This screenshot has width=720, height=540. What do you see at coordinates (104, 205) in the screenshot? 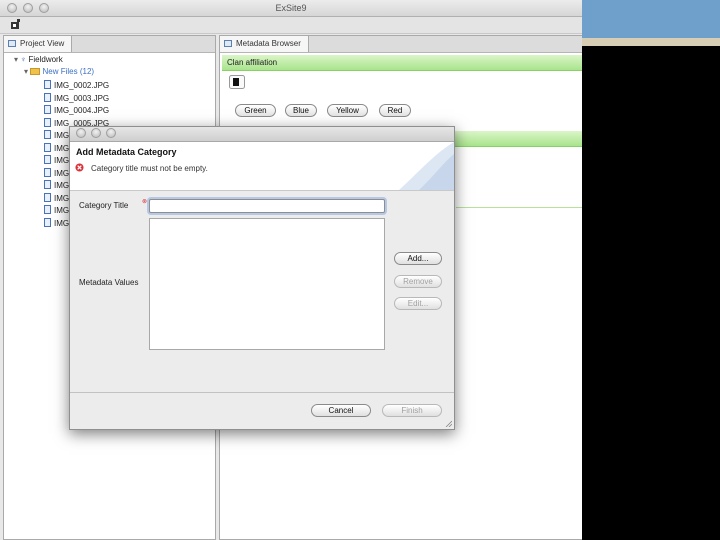
I see `category-title-label: Category Title` at bounding box center [104, 205].